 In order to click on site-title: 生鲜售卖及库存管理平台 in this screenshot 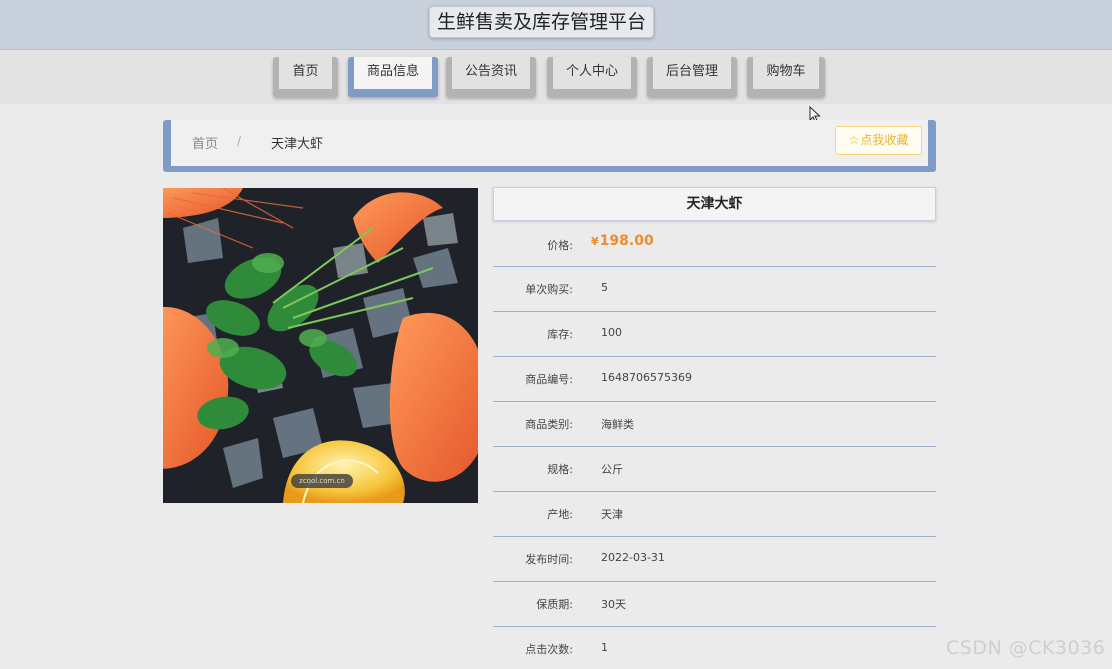, I will do `click(541, 22)`.